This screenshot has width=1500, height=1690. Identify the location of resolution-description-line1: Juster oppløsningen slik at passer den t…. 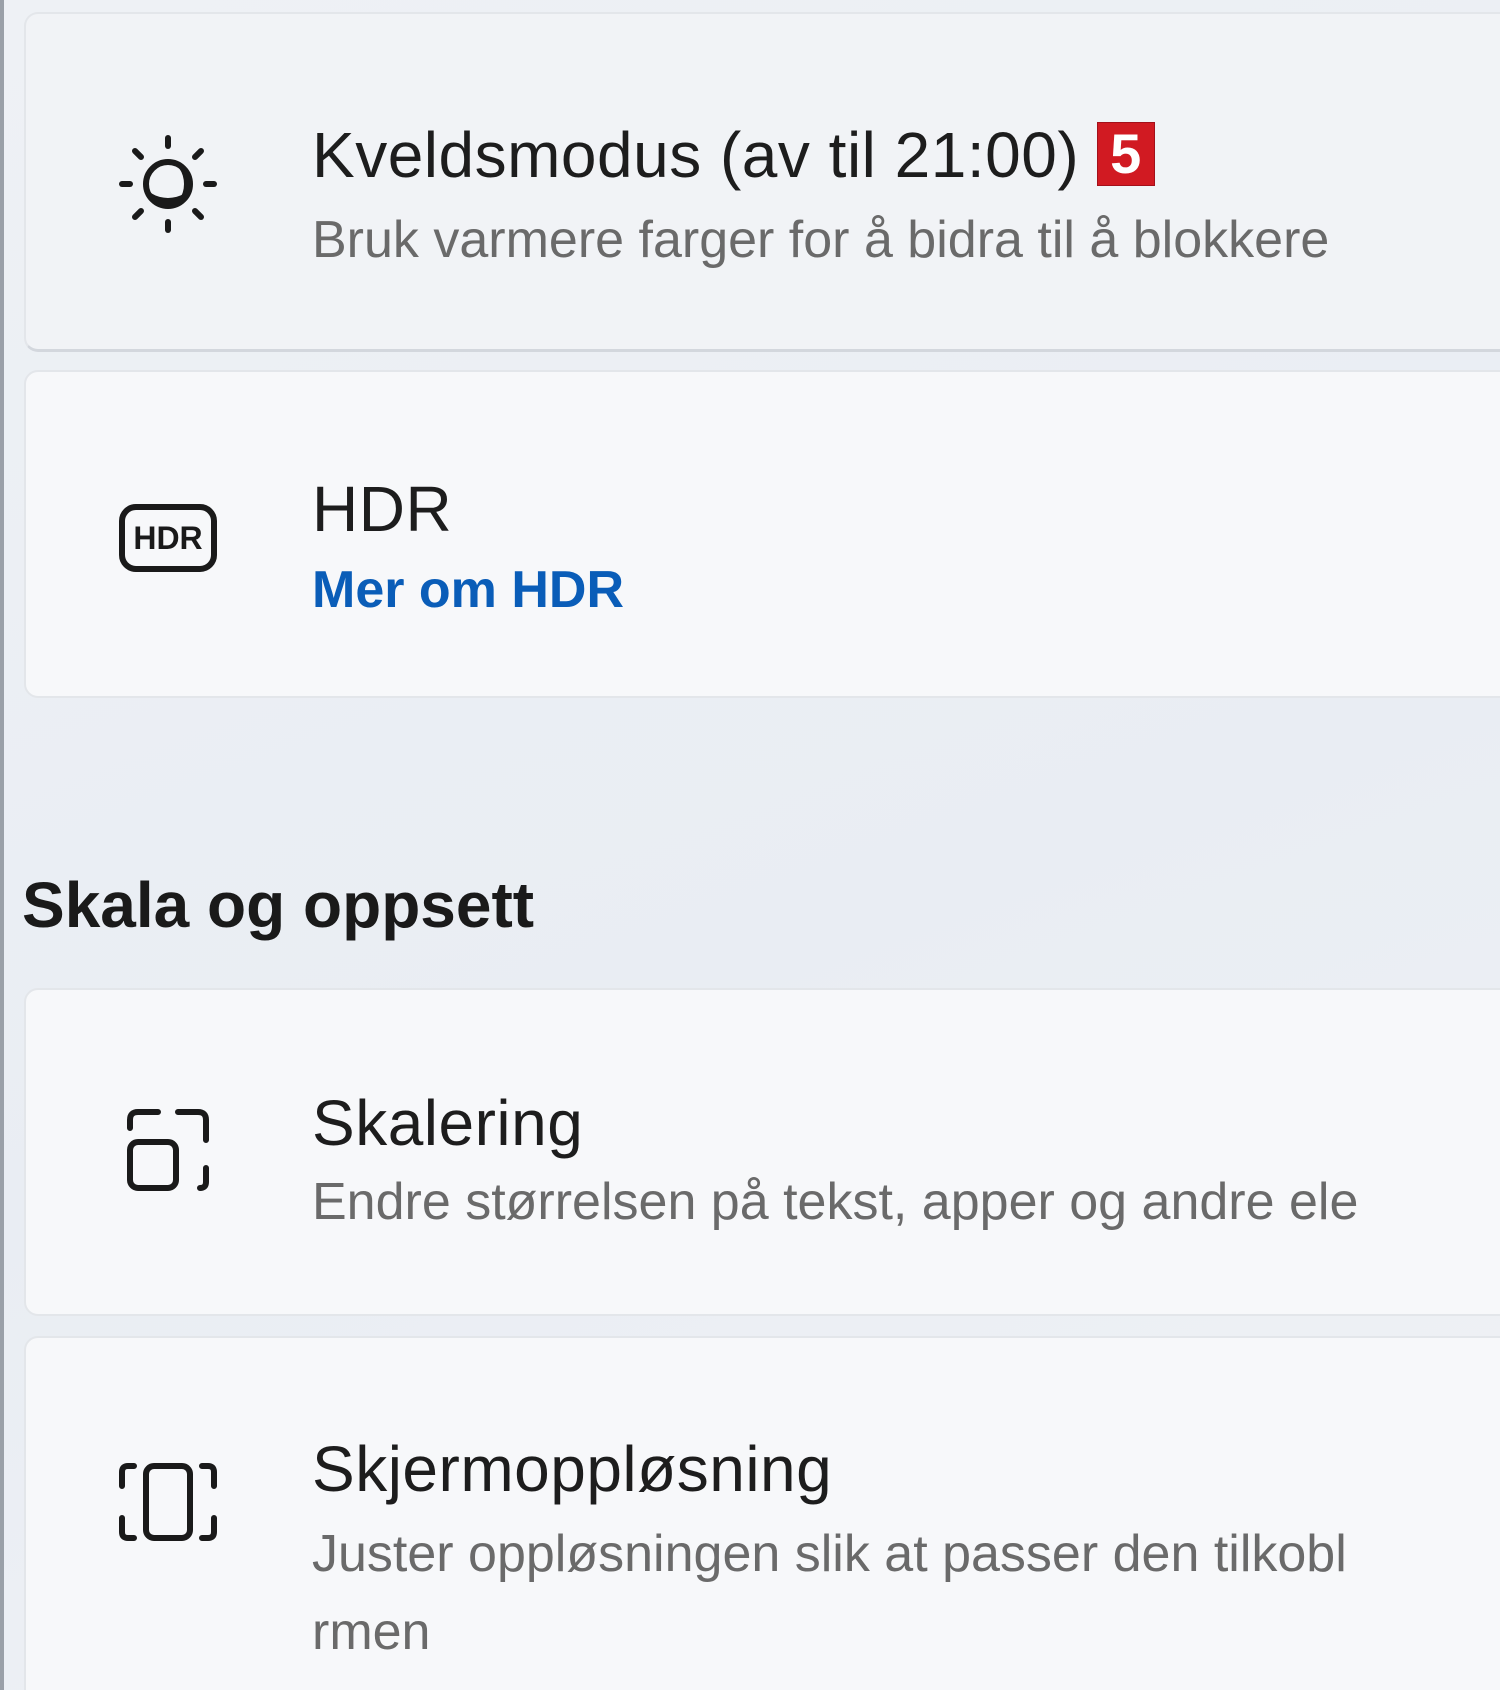
(829, 1554).